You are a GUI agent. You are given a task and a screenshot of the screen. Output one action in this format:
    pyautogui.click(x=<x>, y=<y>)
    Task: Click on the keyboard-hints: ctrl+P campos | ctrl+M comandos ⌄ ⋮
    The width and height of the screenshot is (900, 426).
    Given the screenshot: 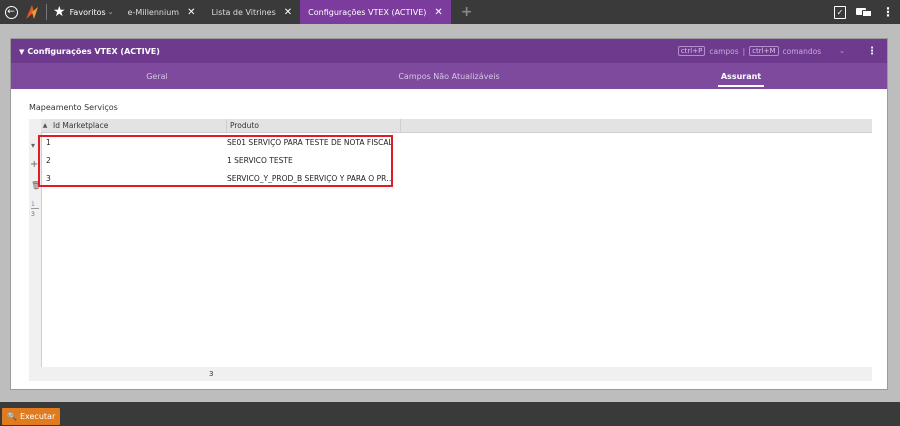 What is the action you would take?
    pyautogui.click(x=777, y=51)
    